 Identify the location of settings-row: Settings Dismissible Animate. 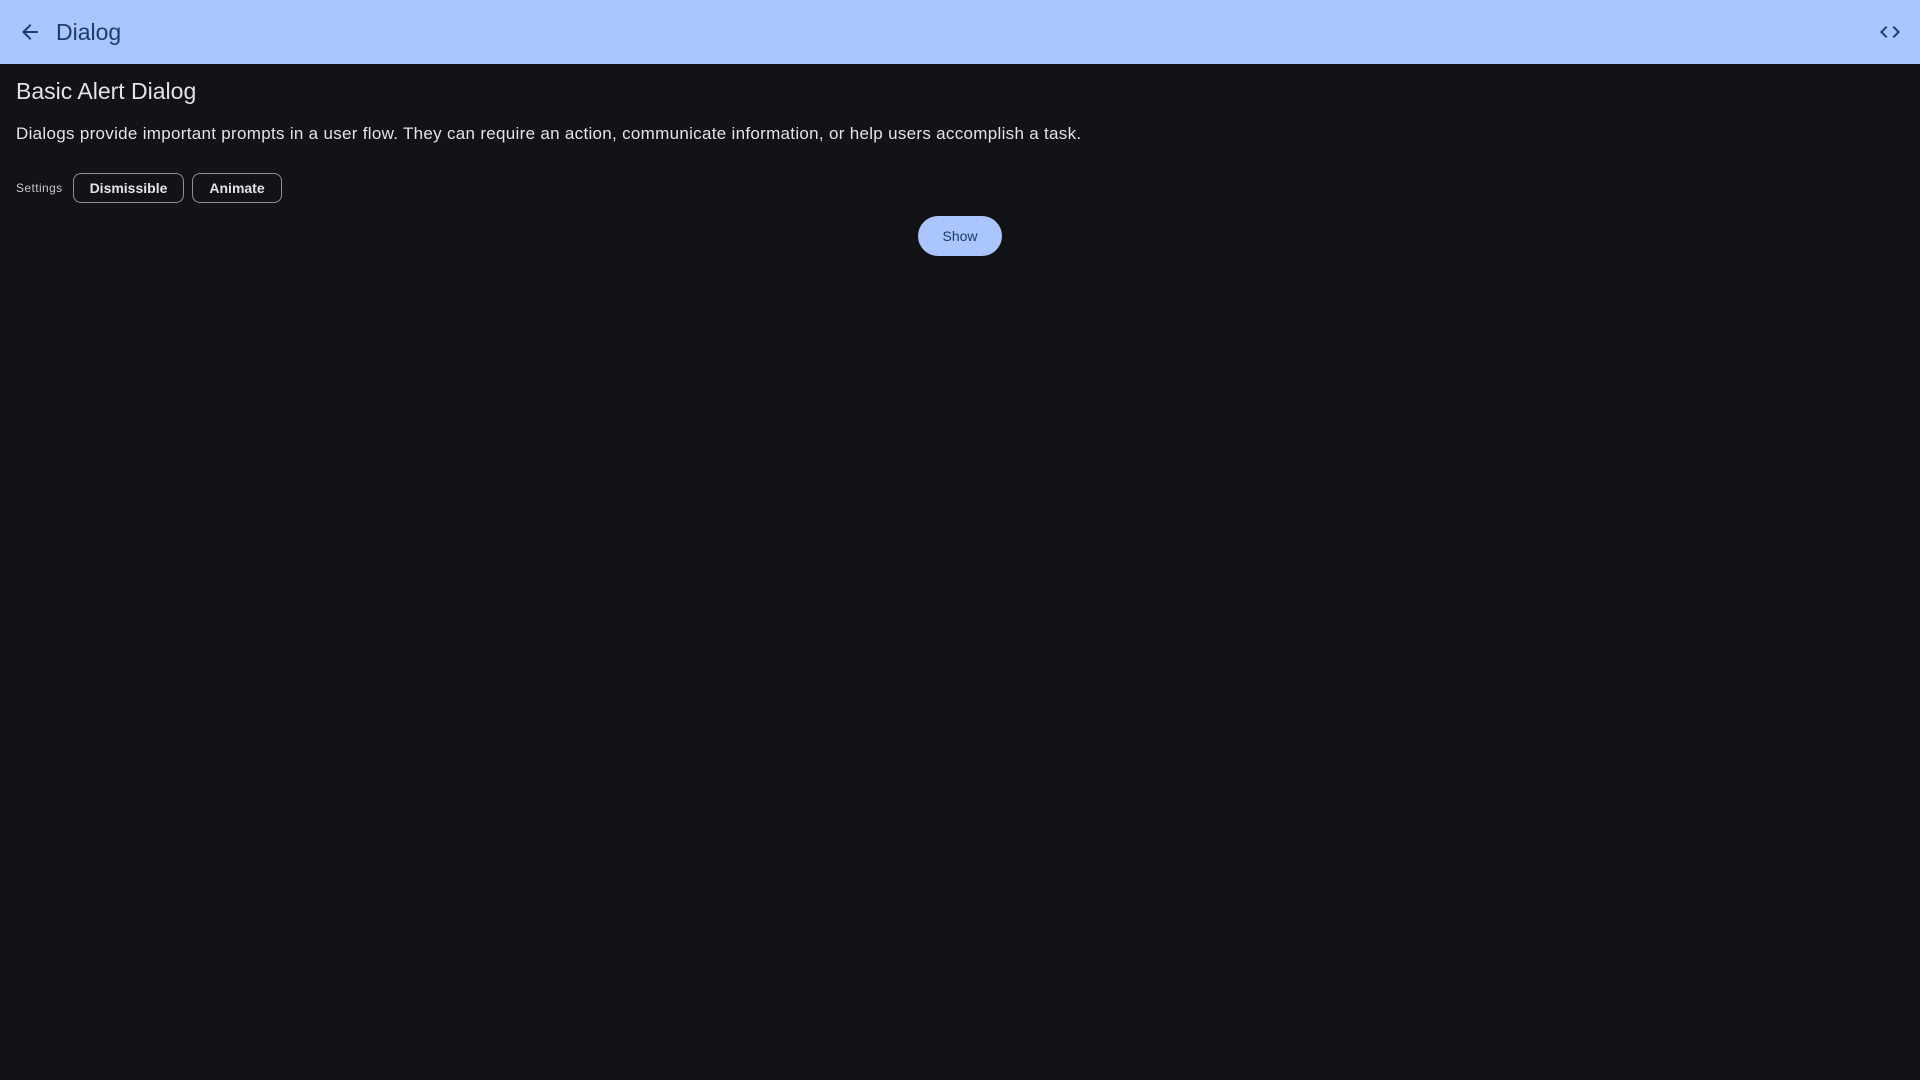
(153, 188).